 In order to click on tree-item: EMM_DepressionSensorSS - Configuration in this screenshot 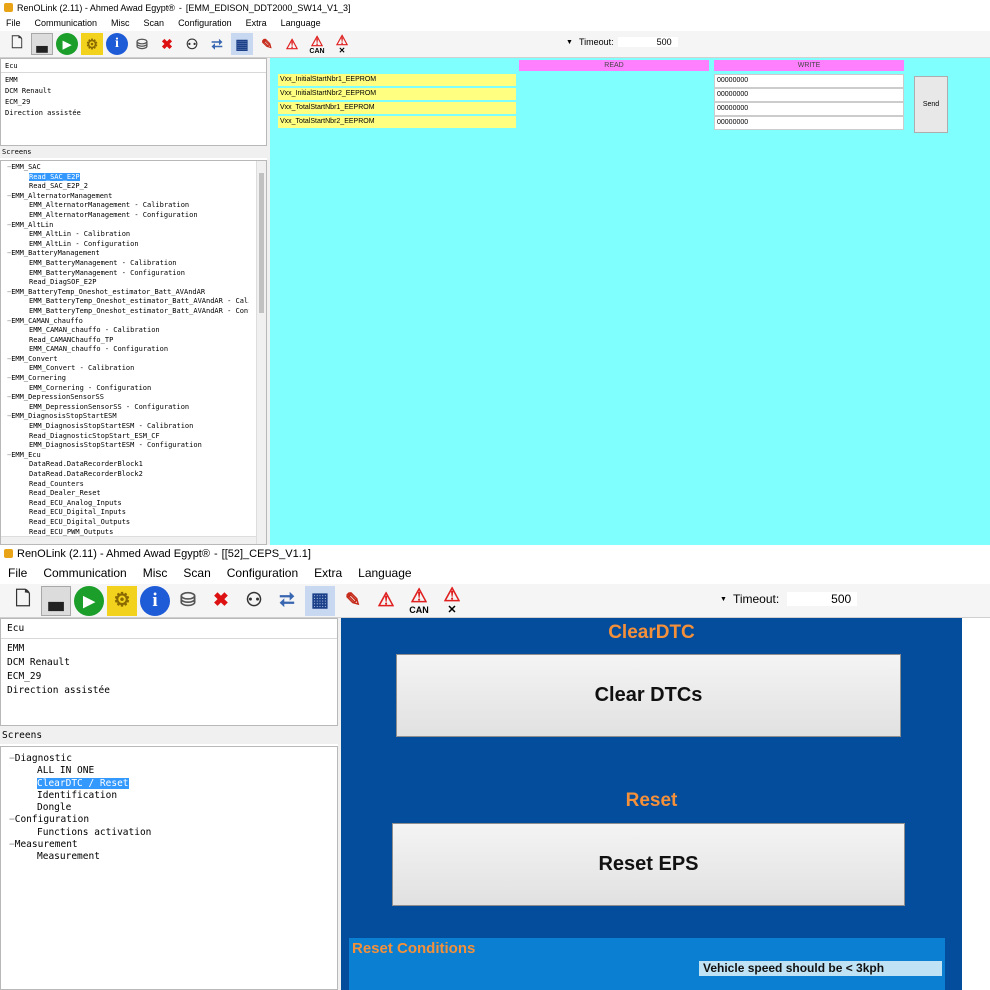, I will do `click(127, 408)`.